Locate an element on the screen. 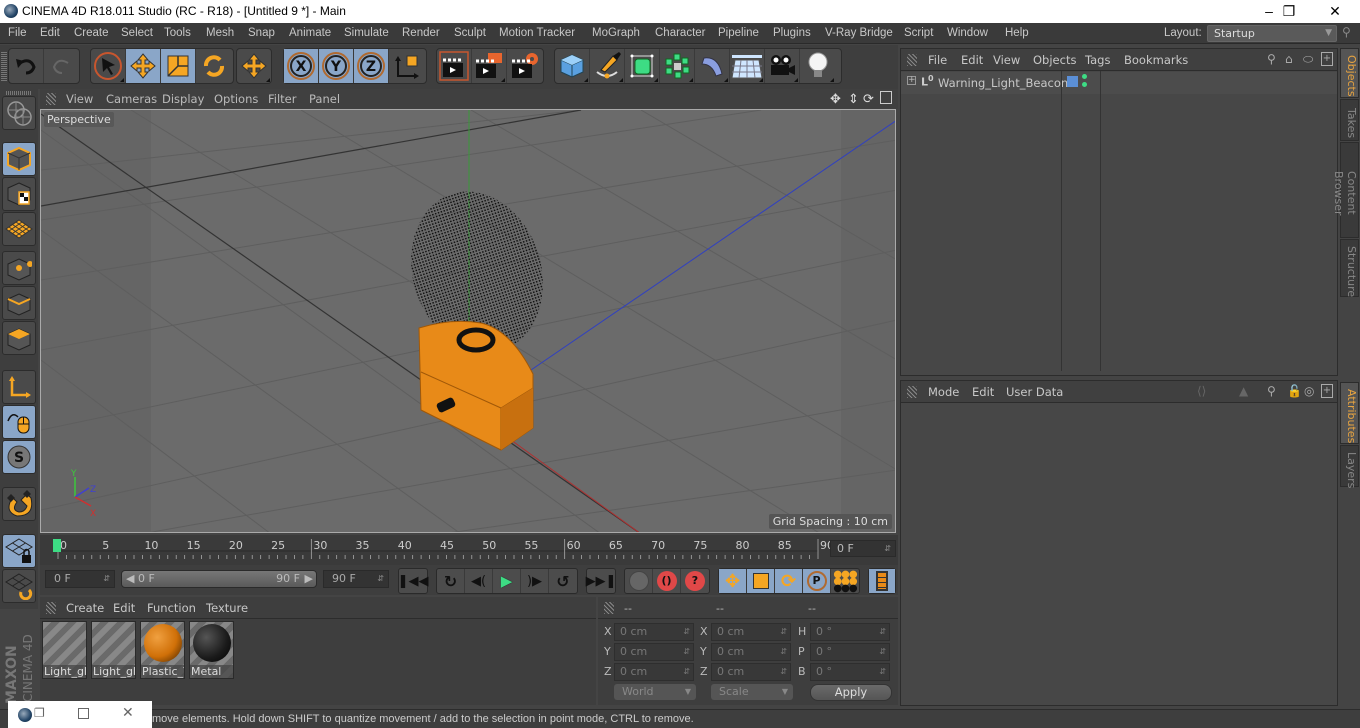 This screenshot has width=1360, height=728. previous-key-button: ↻ is located at coordinates (451, 581).